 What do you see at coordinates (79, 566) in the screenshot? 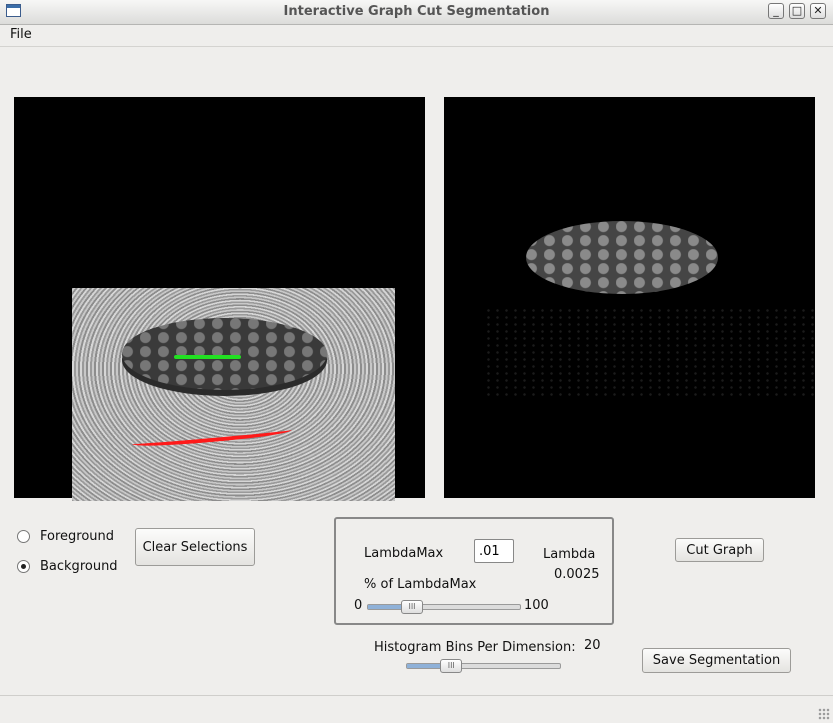
I see `background-radio-label: Background` at bounding box center [79, 566].